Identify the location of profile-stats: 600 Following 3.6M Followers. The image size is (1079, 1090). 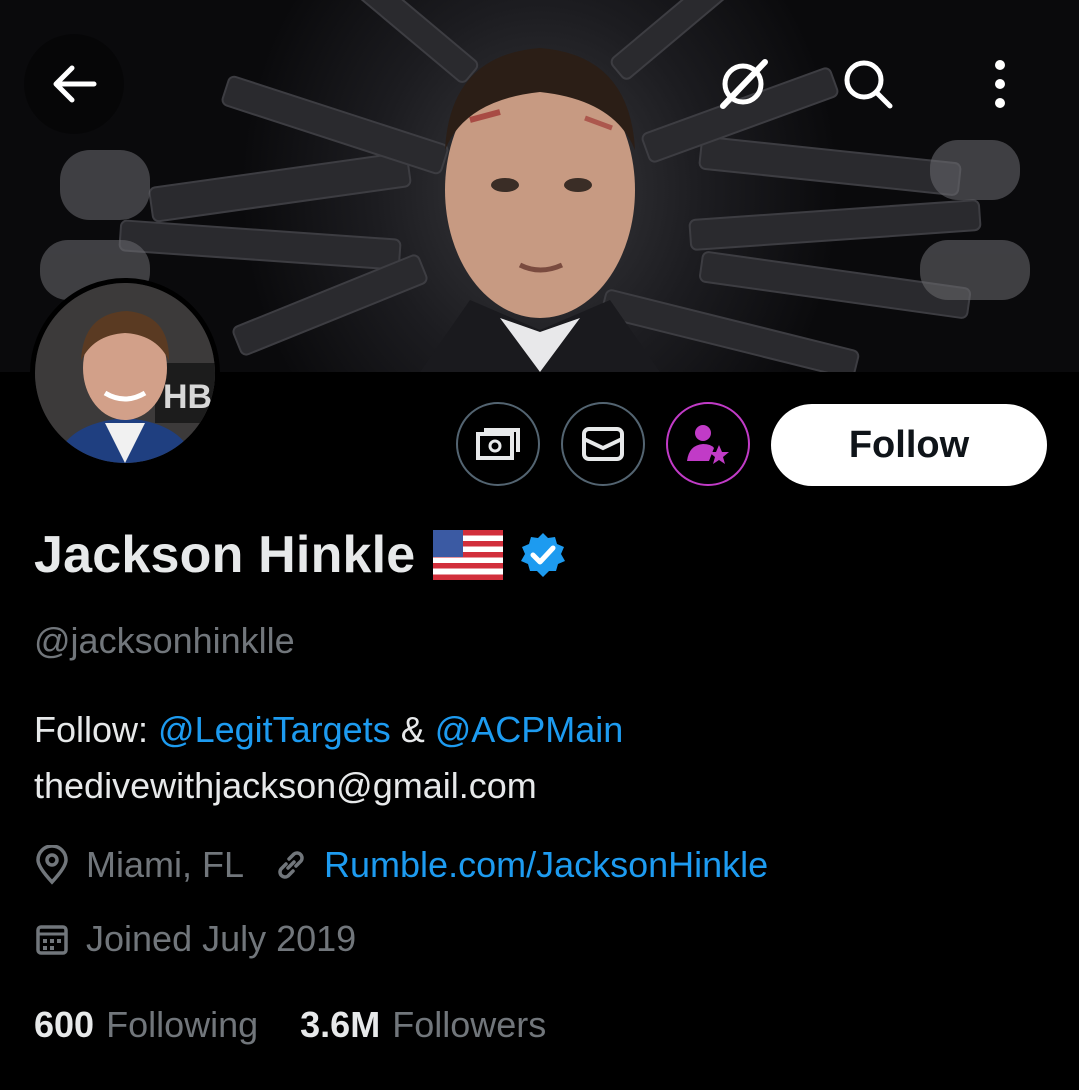
(311, 1025).